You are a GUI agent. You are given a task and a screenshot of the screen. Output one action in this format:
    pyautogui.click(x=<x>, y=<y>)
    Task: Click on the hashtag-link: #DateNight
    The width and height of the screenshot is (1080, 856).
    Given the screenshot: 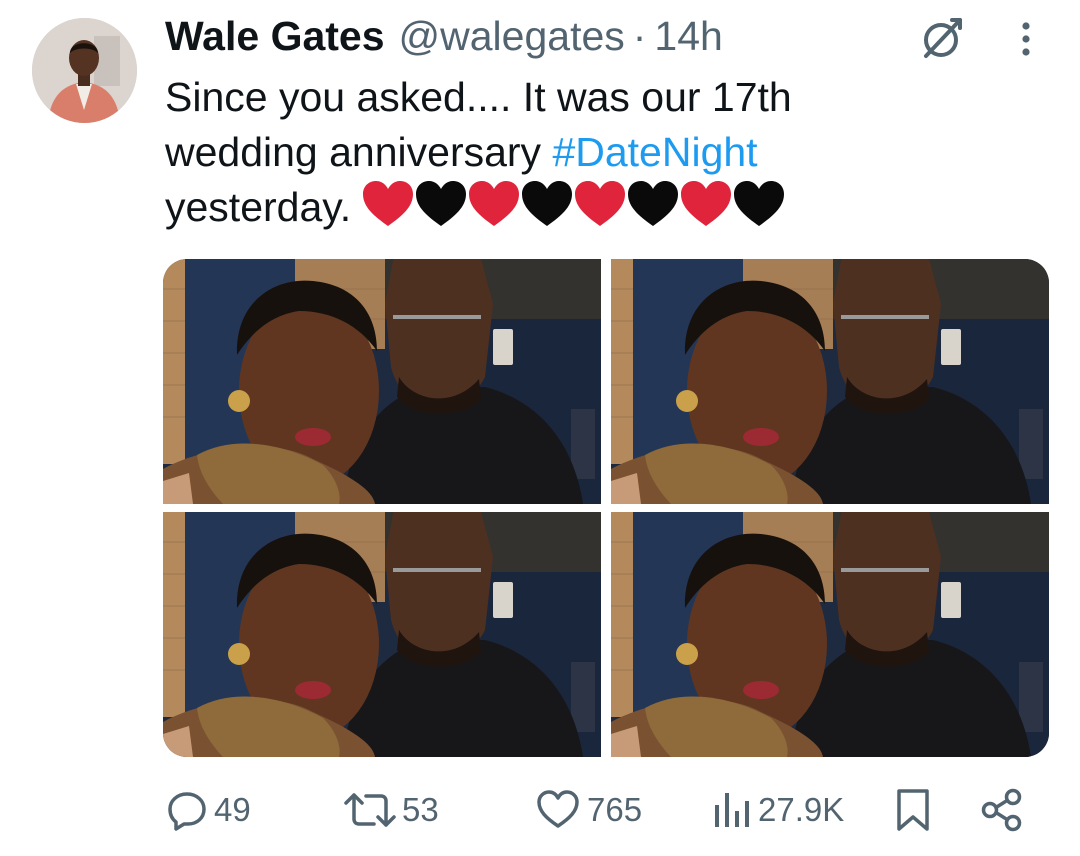 What is the action you would take?
    pyautogui.click(x=654, y=152)
    